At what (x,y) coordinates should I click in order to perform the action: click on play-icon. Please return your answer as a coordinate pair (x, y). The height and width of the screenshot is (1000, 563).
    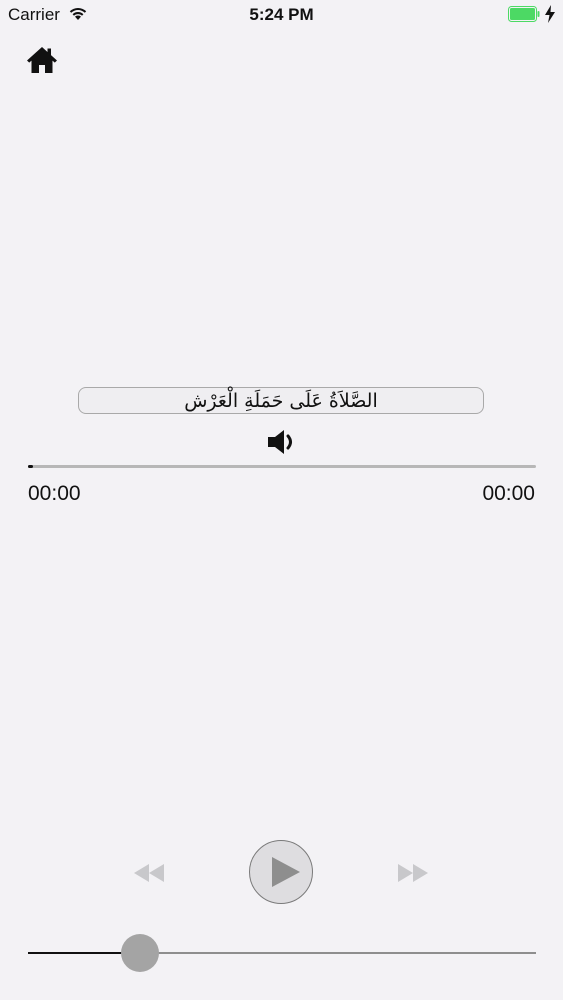
    Looking at the image, I should click on (286, 872).